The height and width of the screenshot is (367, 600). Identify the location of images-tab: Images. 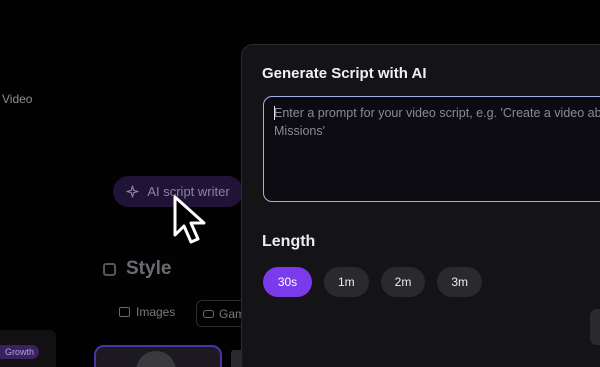
(147, 312).